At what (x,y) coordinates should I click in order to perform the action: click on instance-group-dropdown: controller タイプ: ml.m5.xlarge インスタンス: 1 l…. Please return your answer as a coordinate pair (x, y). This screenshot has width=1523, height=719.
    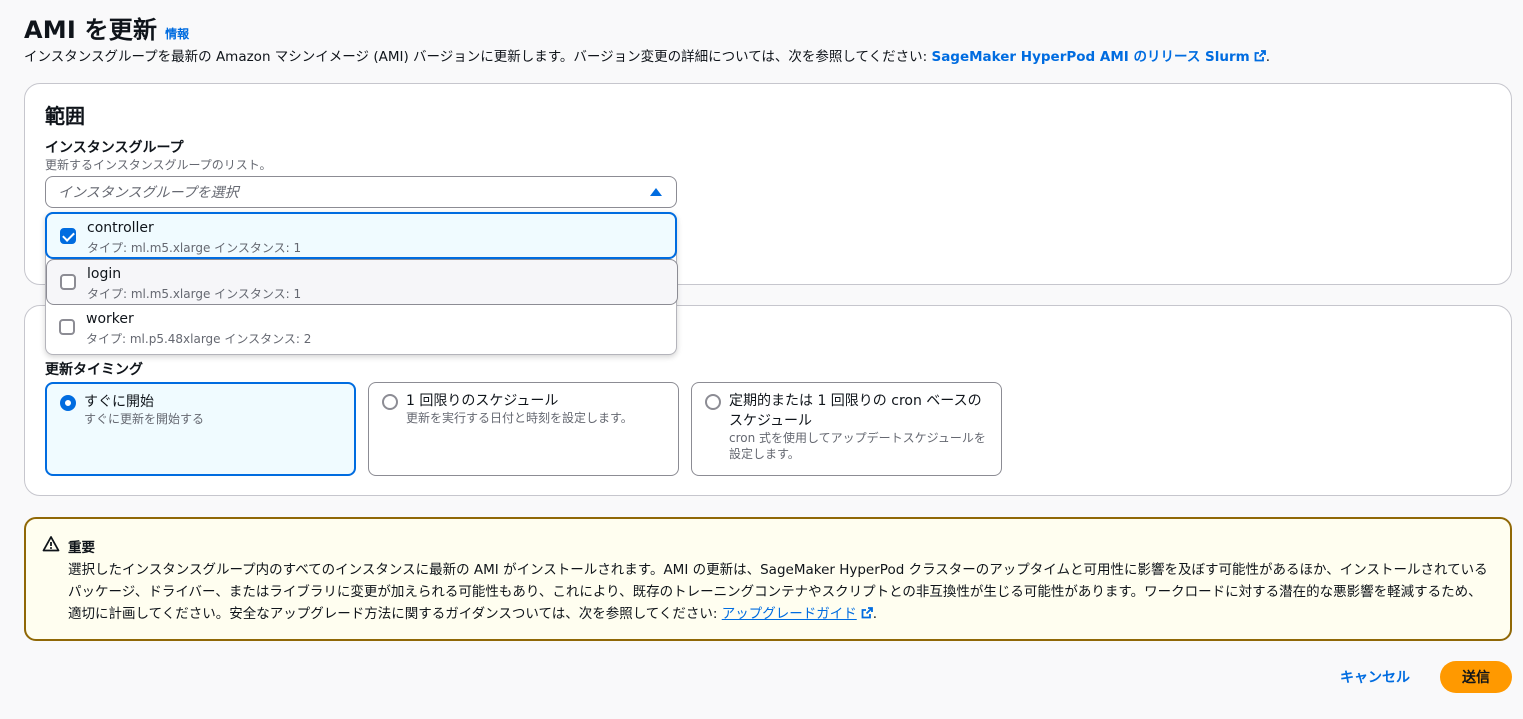
    Looking at the image, I should click on (361, 283).